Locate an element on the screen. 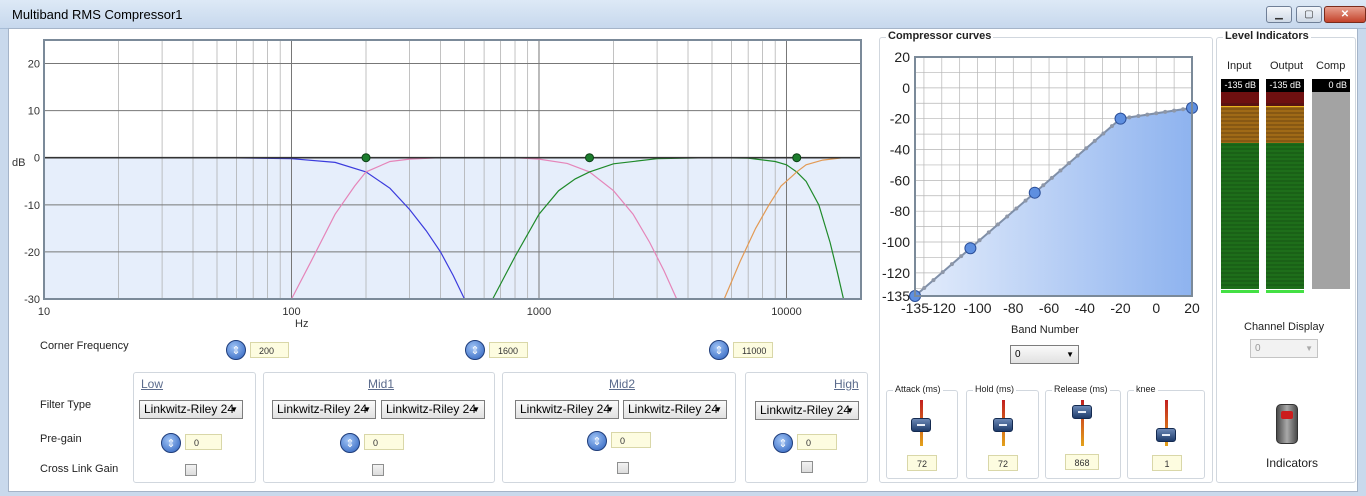 This screenshot has height=496, width=1366. comp-ytick-label: -100 is located at coordinates (896, 242).